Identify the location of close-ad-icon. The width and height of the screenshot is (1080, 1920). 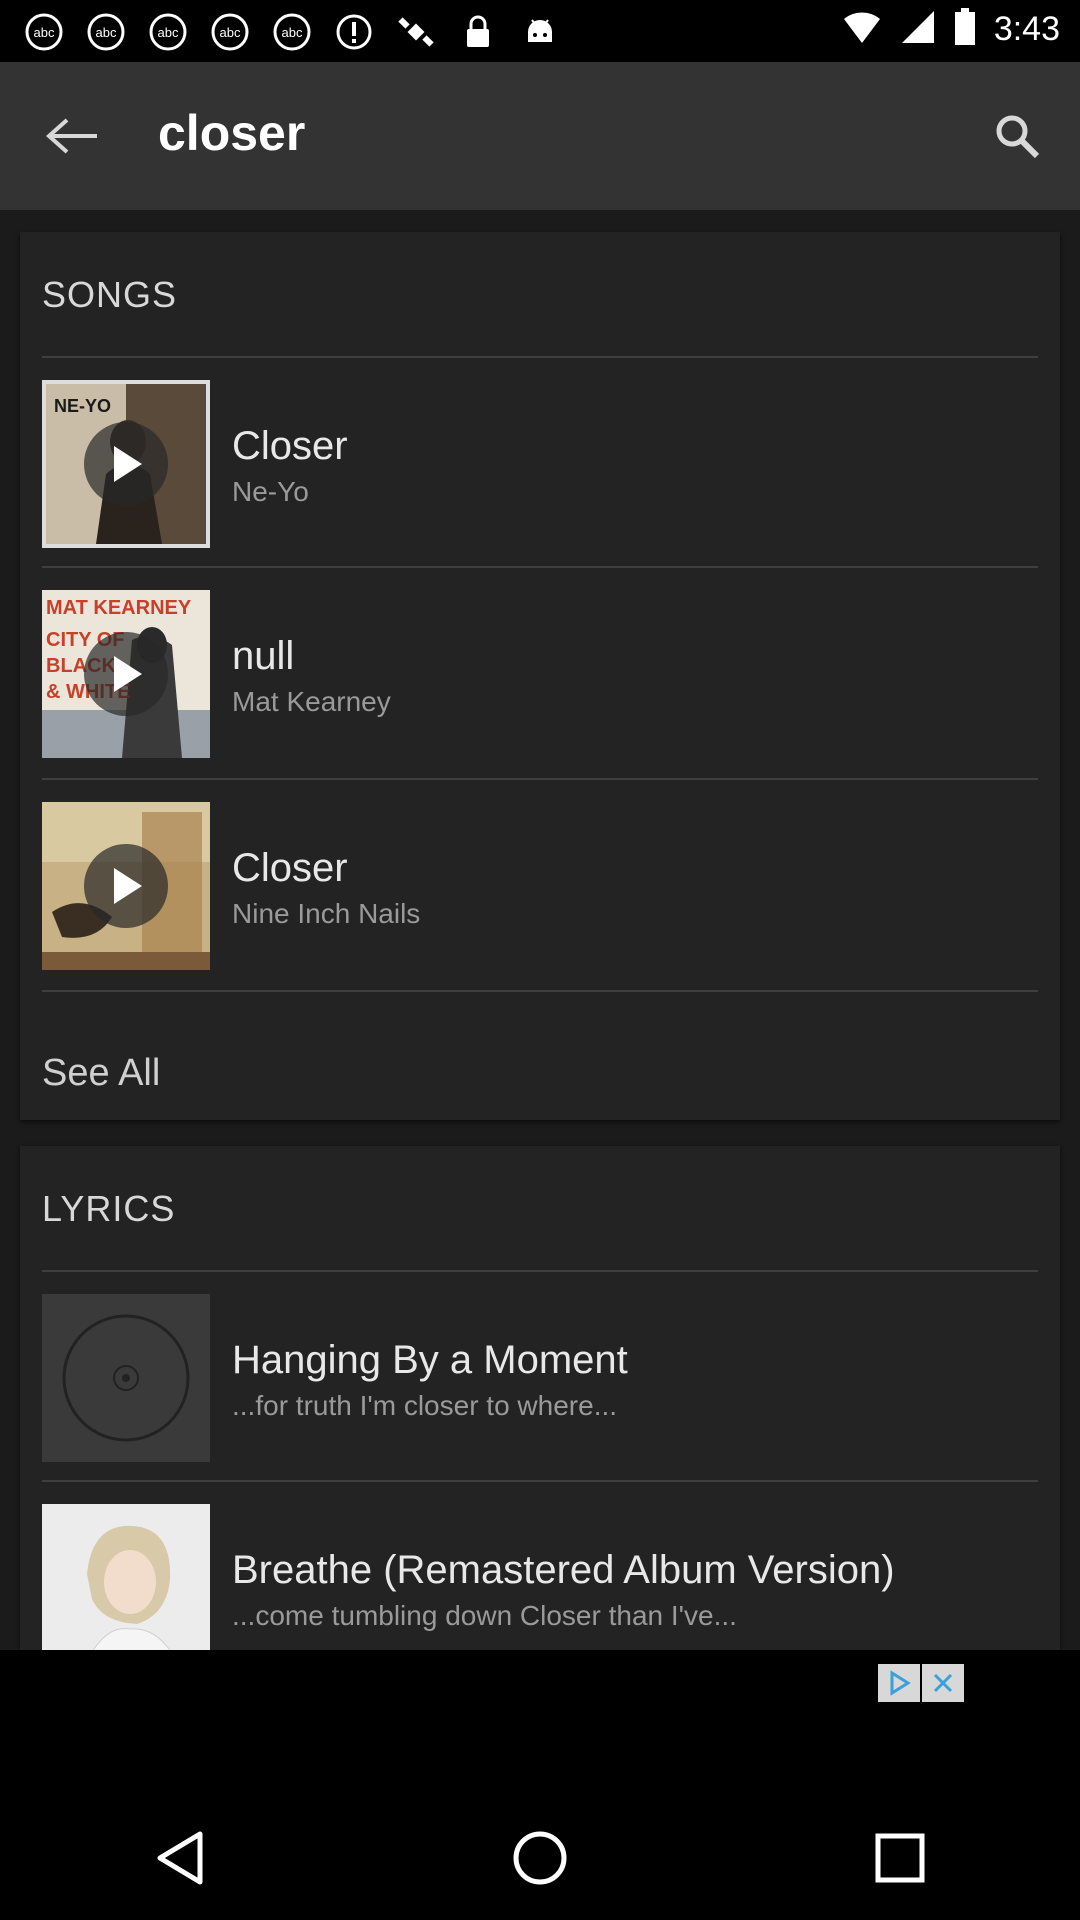
(943, 1683).